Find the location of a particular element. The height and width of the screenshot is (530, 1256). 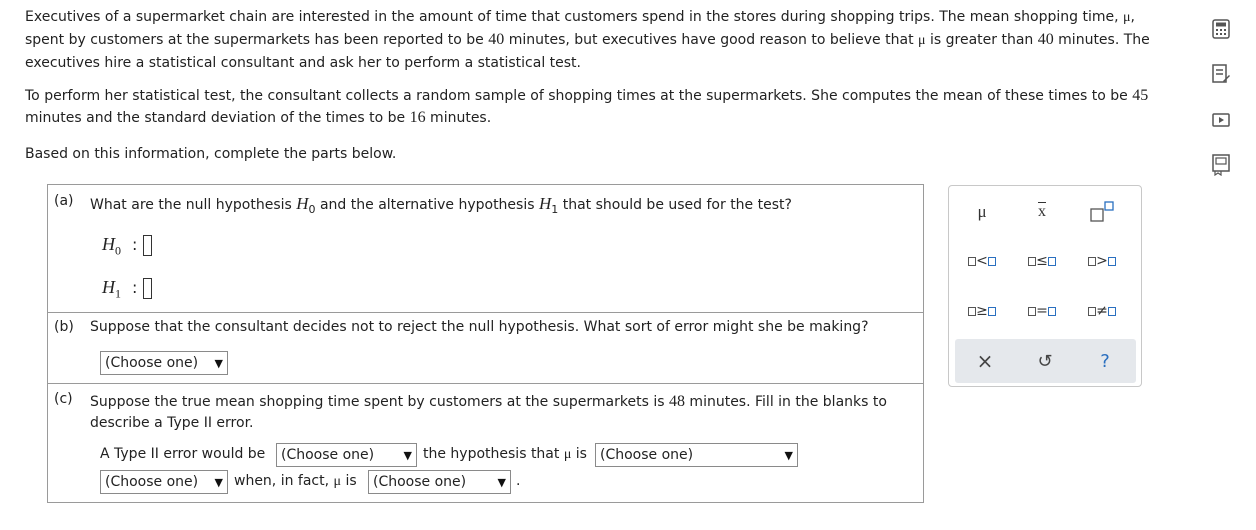

alt-hypothesis-label: H1 is located at coordinates (111, 289).